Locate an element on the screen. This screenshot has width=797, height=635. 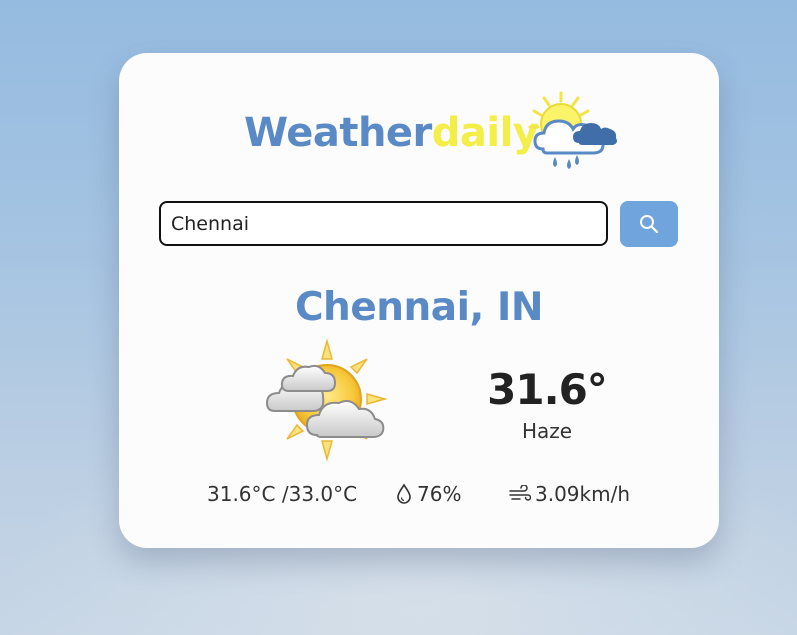
wind-icon is located at coordinates (520, 493).